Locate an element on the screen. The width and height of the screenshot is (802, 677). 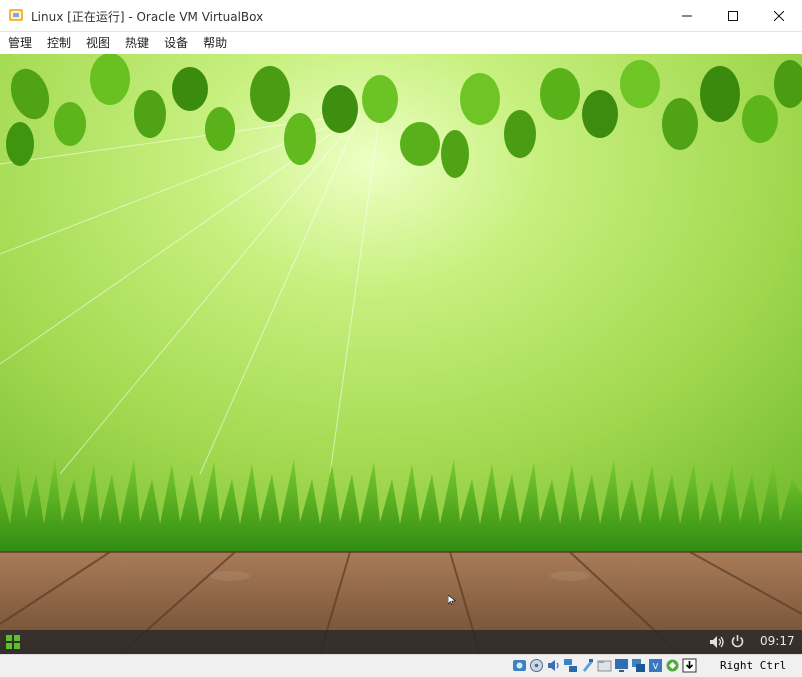
network-icon is located at coordinates (570, 665).